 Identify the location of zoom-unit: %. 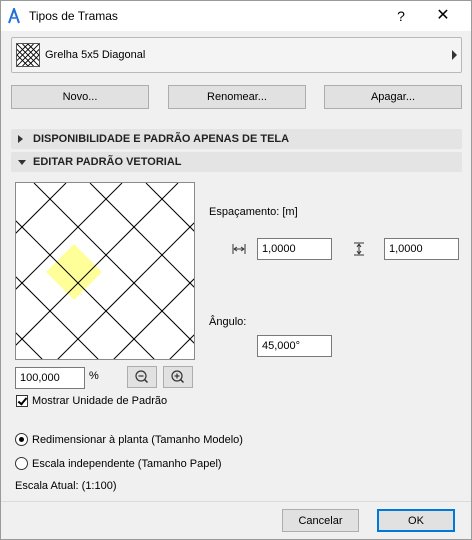
(94, 376).